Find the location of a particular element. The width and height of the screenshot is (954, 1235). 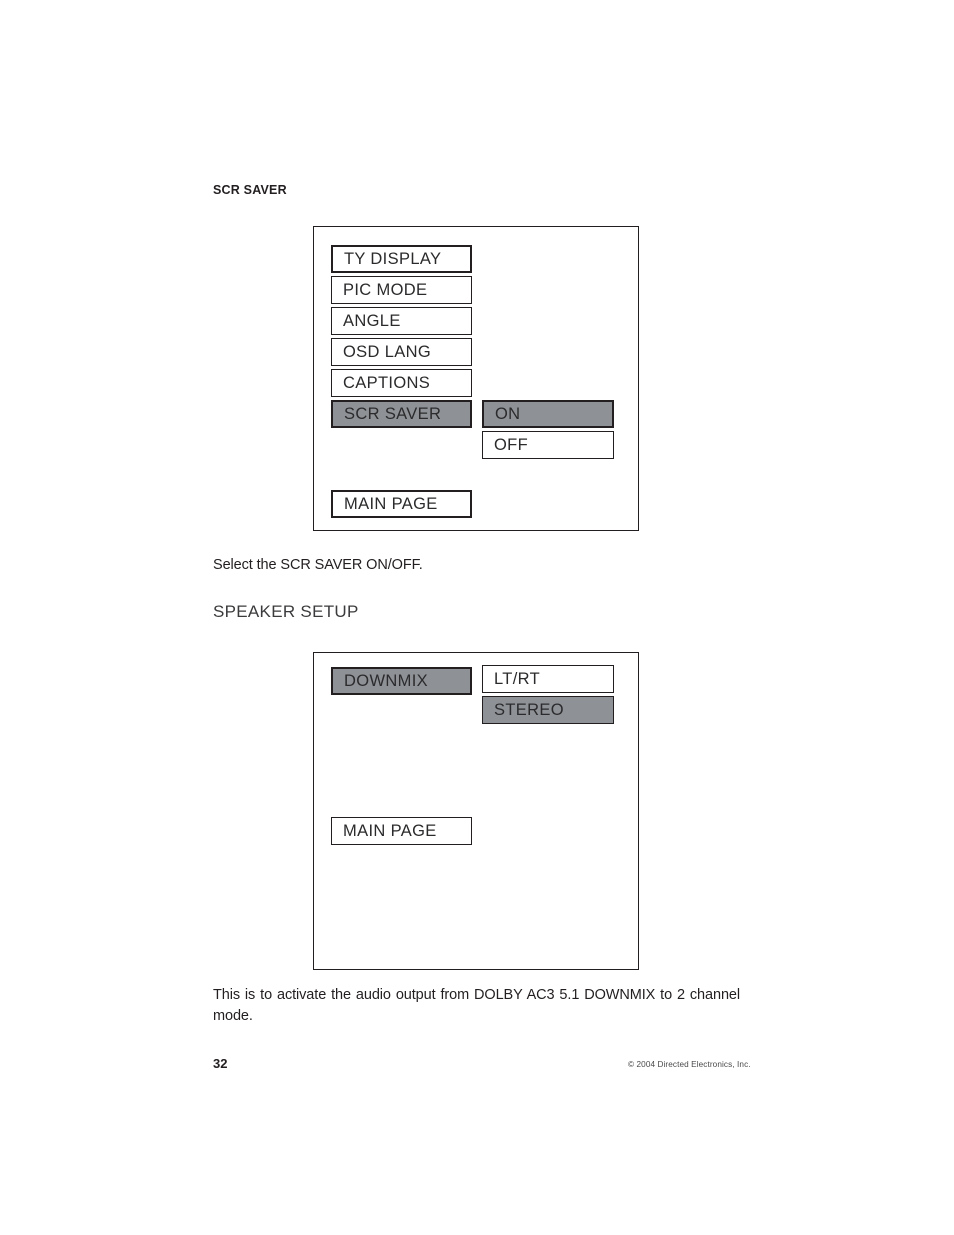

osd-option-stereo: STEREO is located at coordinates (548, 710).